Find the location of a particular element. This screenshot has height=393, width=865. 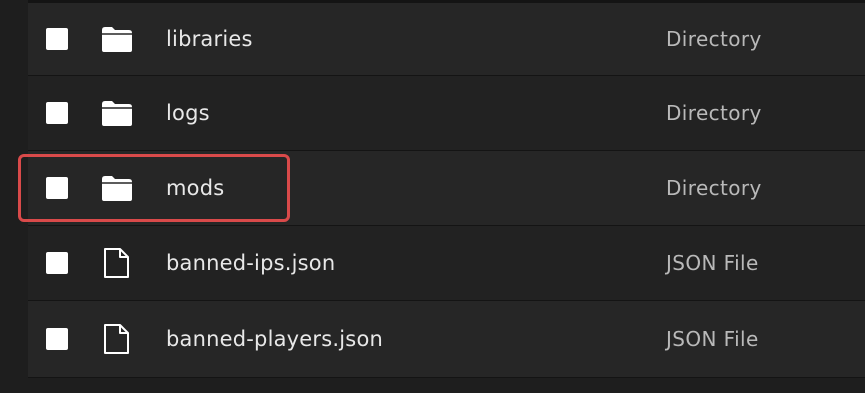

file-name: libraries is located at coordinates (209, 39).